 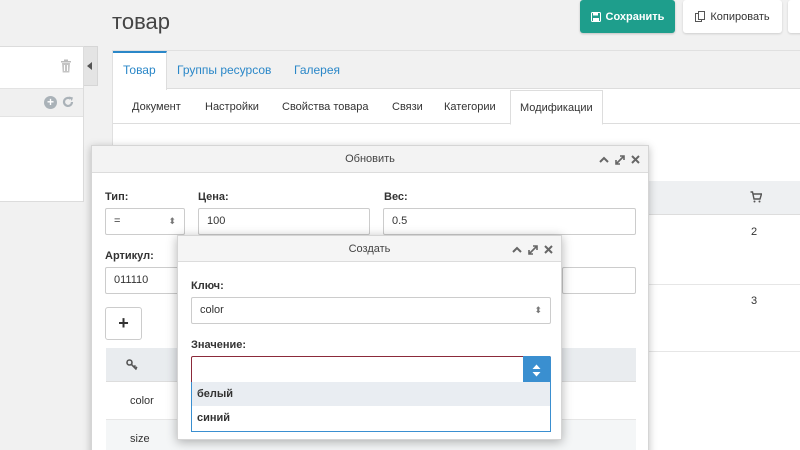 I want to click on key-value: color, so click(x=212, y=310).